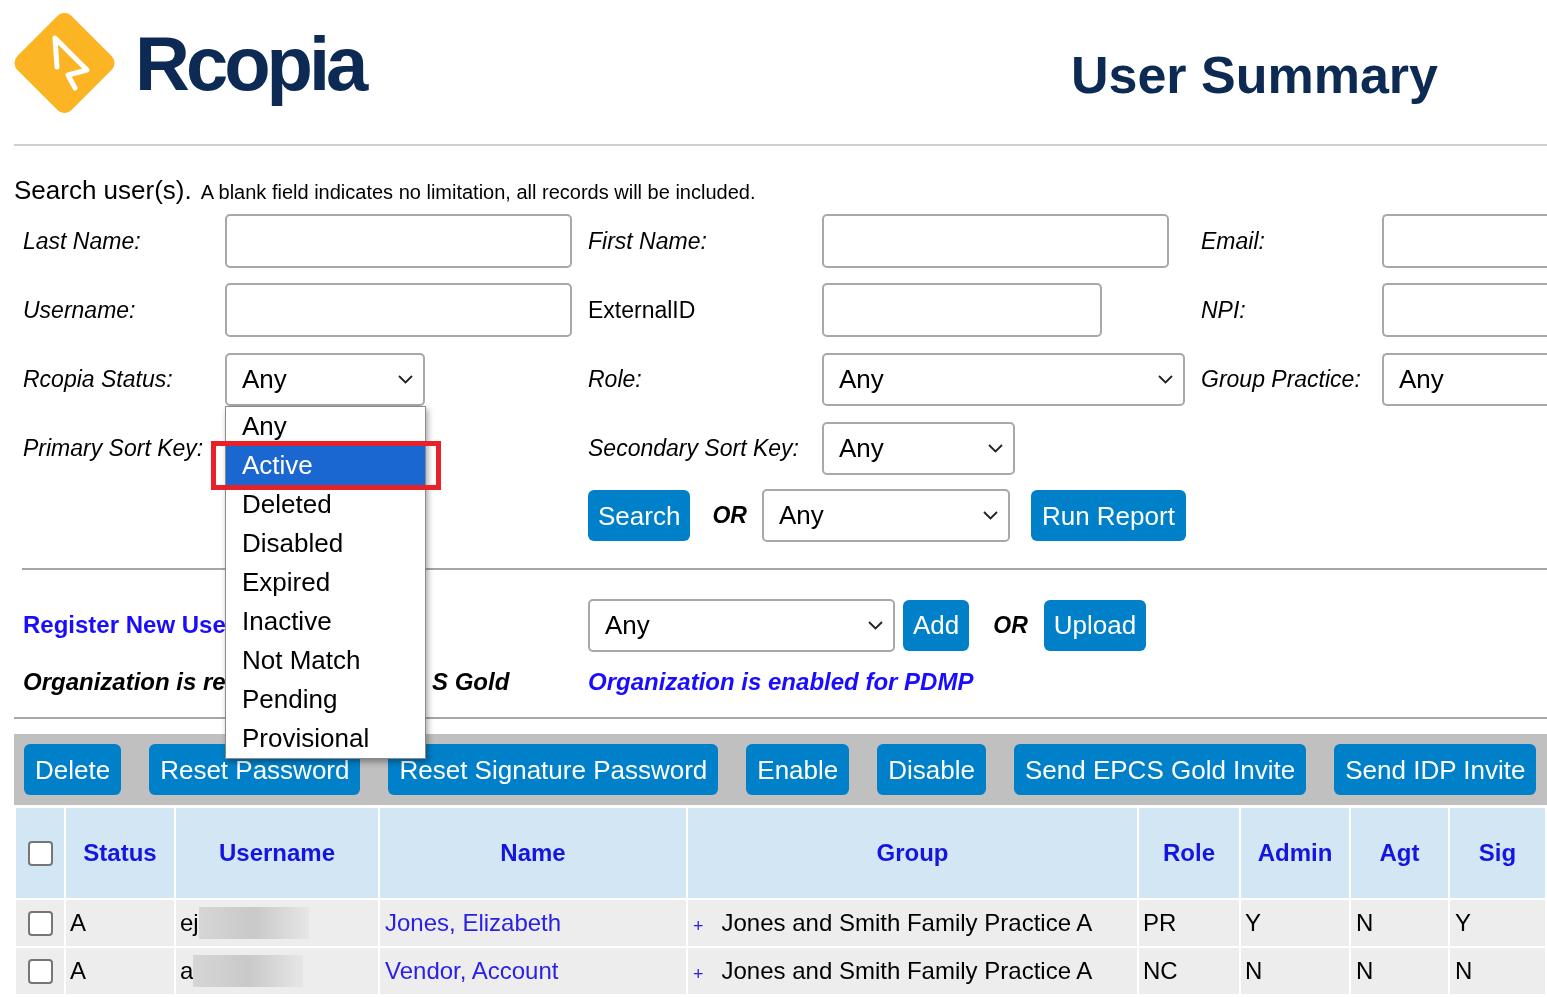 The height and width of the screenshot is (997, 1547). I want to click on dropdown-option: Pending, so click(290, 699).